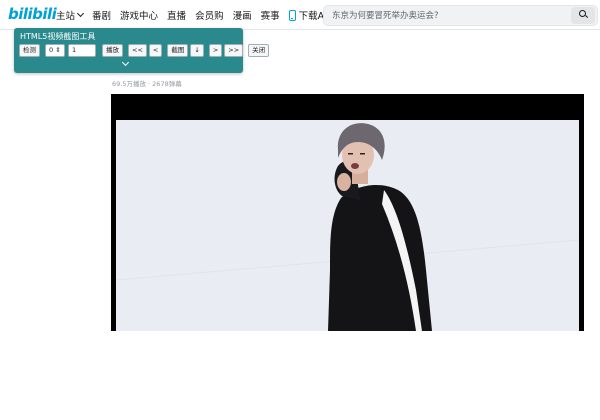 The image size is (600, 420). Describe the element at coordinates (112, 50) in the screenshot. I see `play-button: 播放` at that location.